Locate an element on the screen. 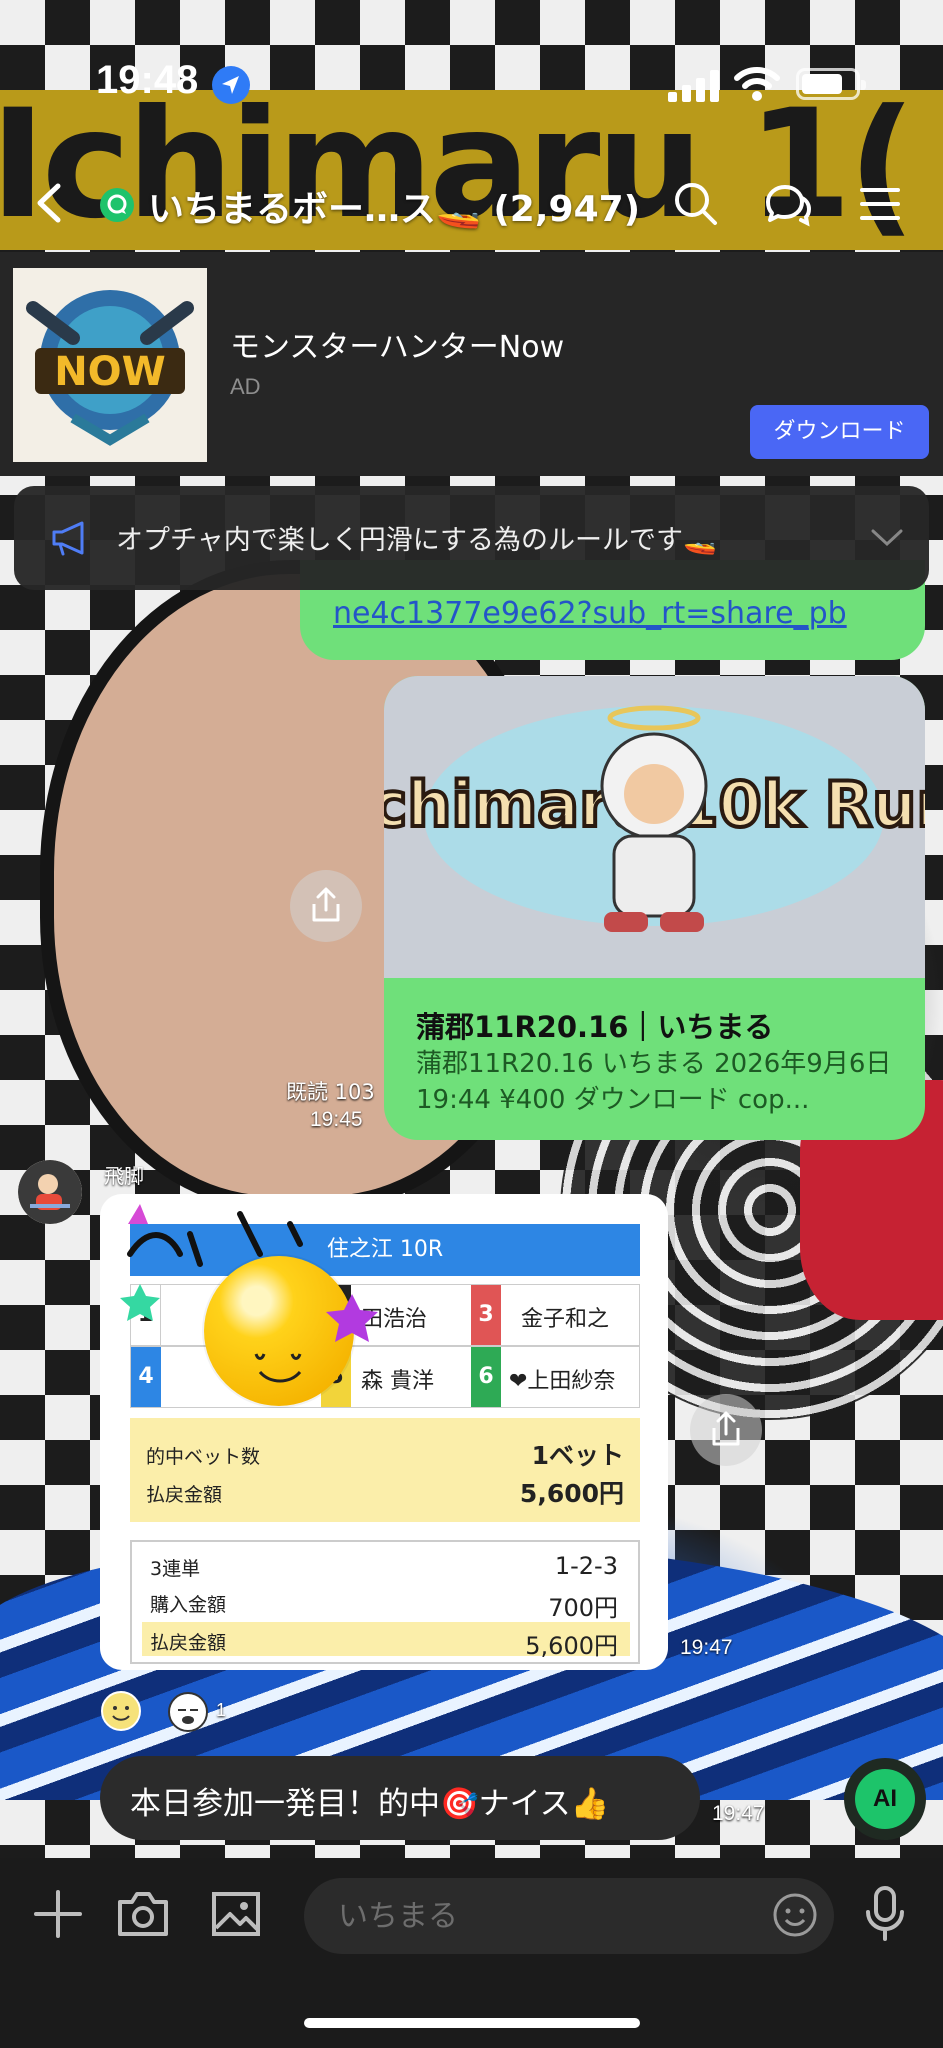  ad-image: NOW is located at coordinates (110, 365).